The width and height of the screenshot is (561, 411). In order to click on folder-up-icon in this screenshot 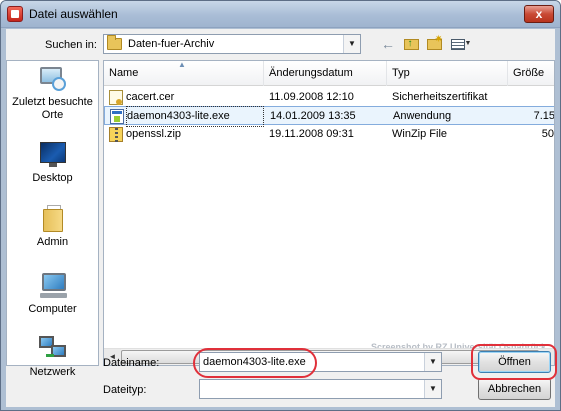, I will do `click(411, 44)`.